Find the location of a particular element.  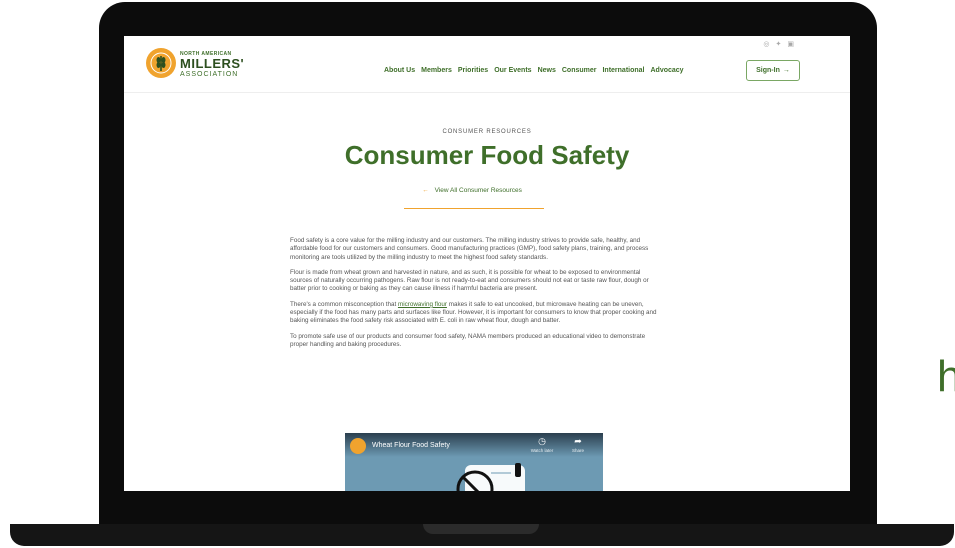

nav-item-our-events: Our Events is located at coordinates (512, 70).